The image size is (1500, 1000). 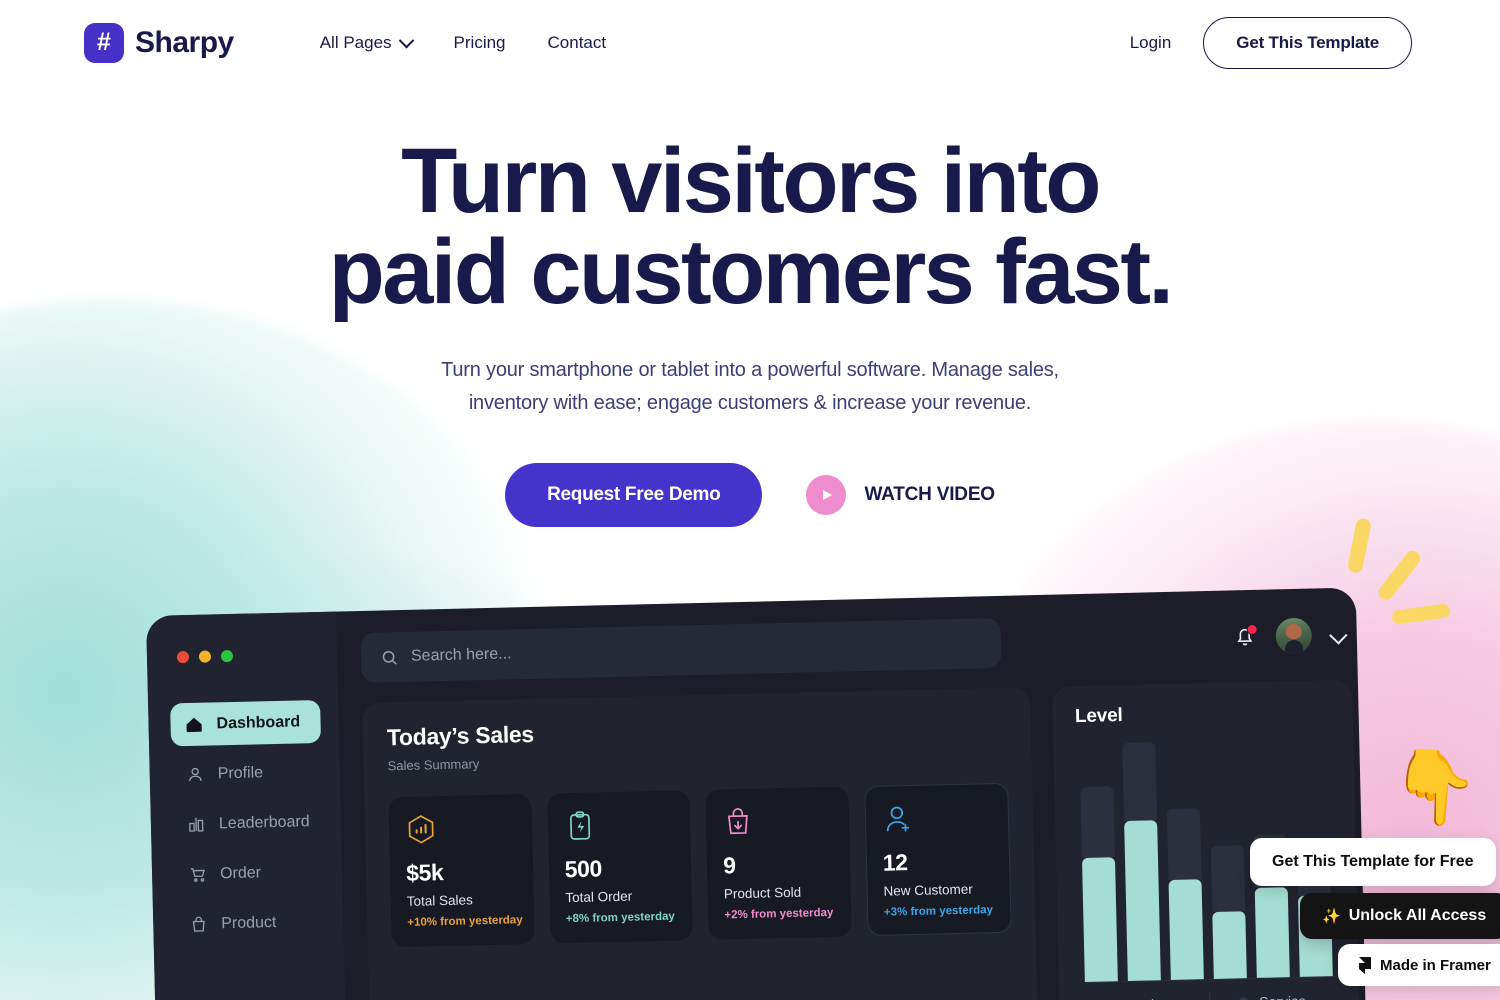 I want to click on stat-delta: +3% from yesterday, so click(x=938, y=911).